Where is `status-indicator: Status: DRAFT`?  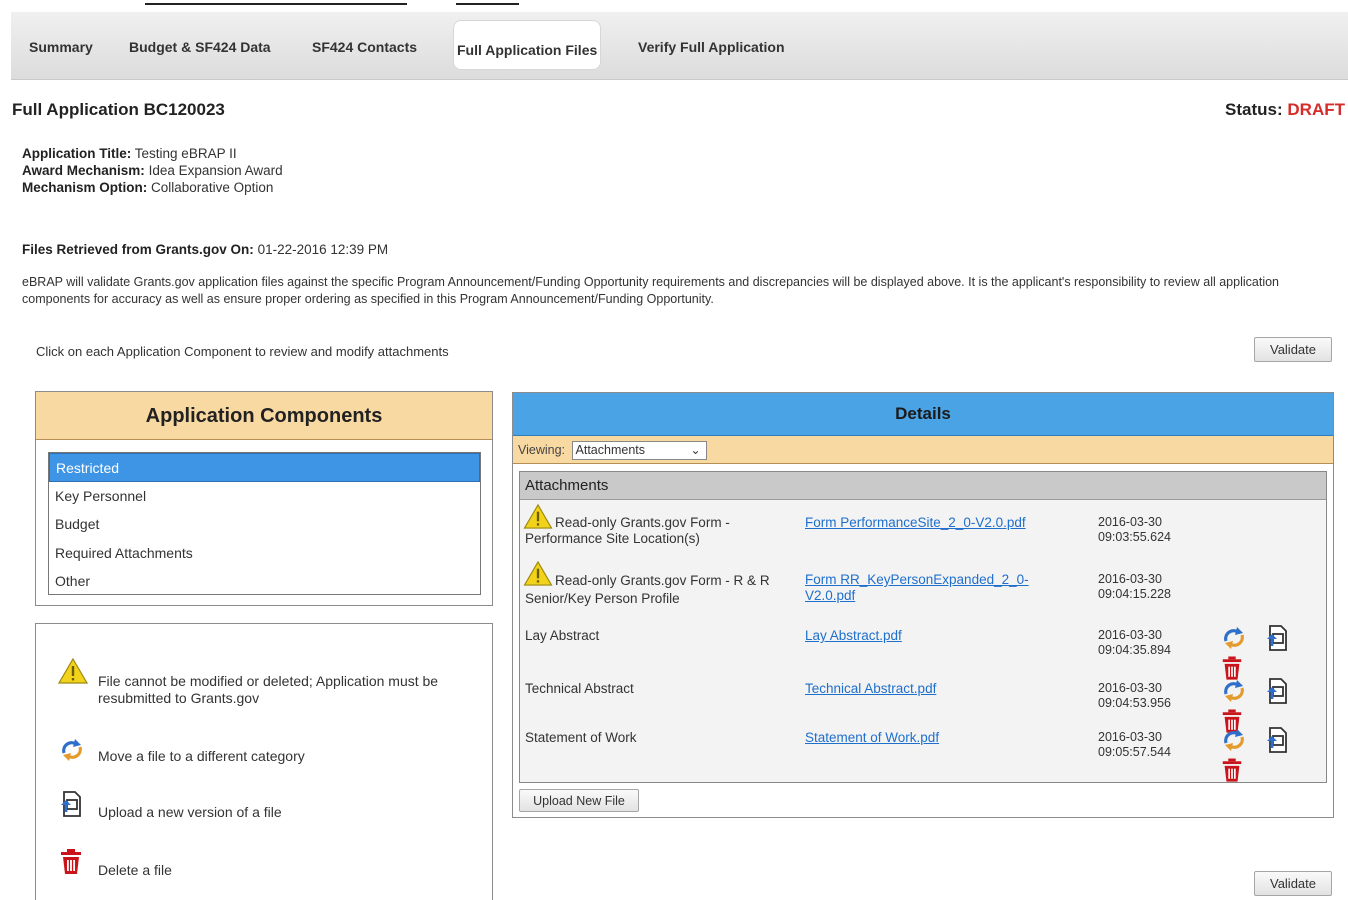 status-indicator: Status: DRAFT is located at coordinates (1285, 110).